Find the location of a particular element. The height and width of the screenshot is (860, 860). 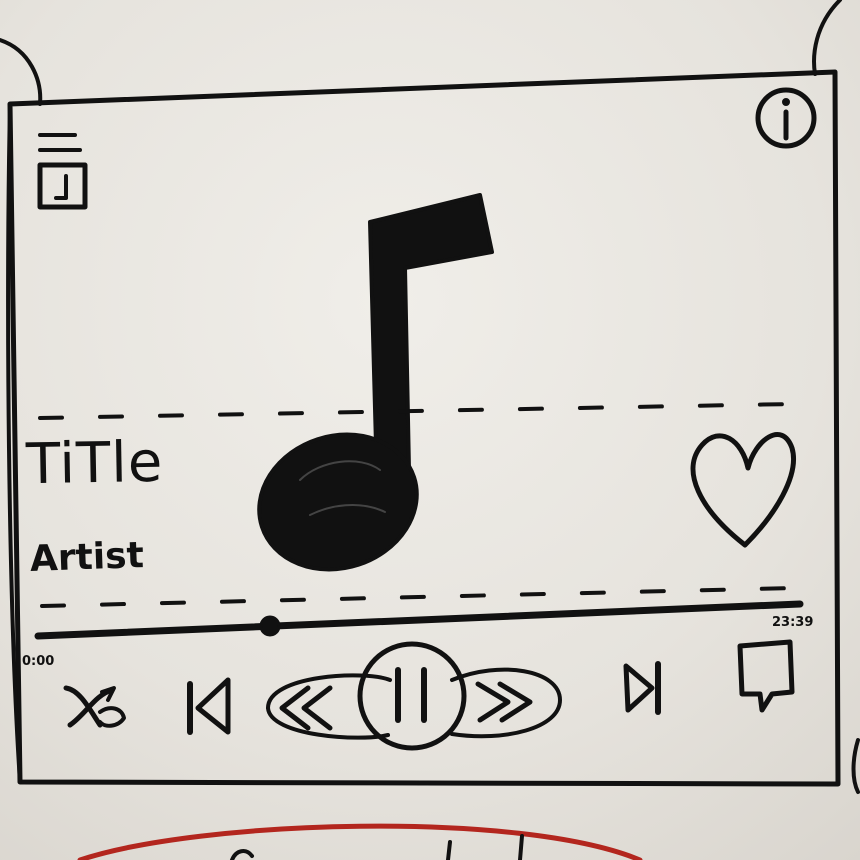

music-note-icon is located at coordinates (375, 382).